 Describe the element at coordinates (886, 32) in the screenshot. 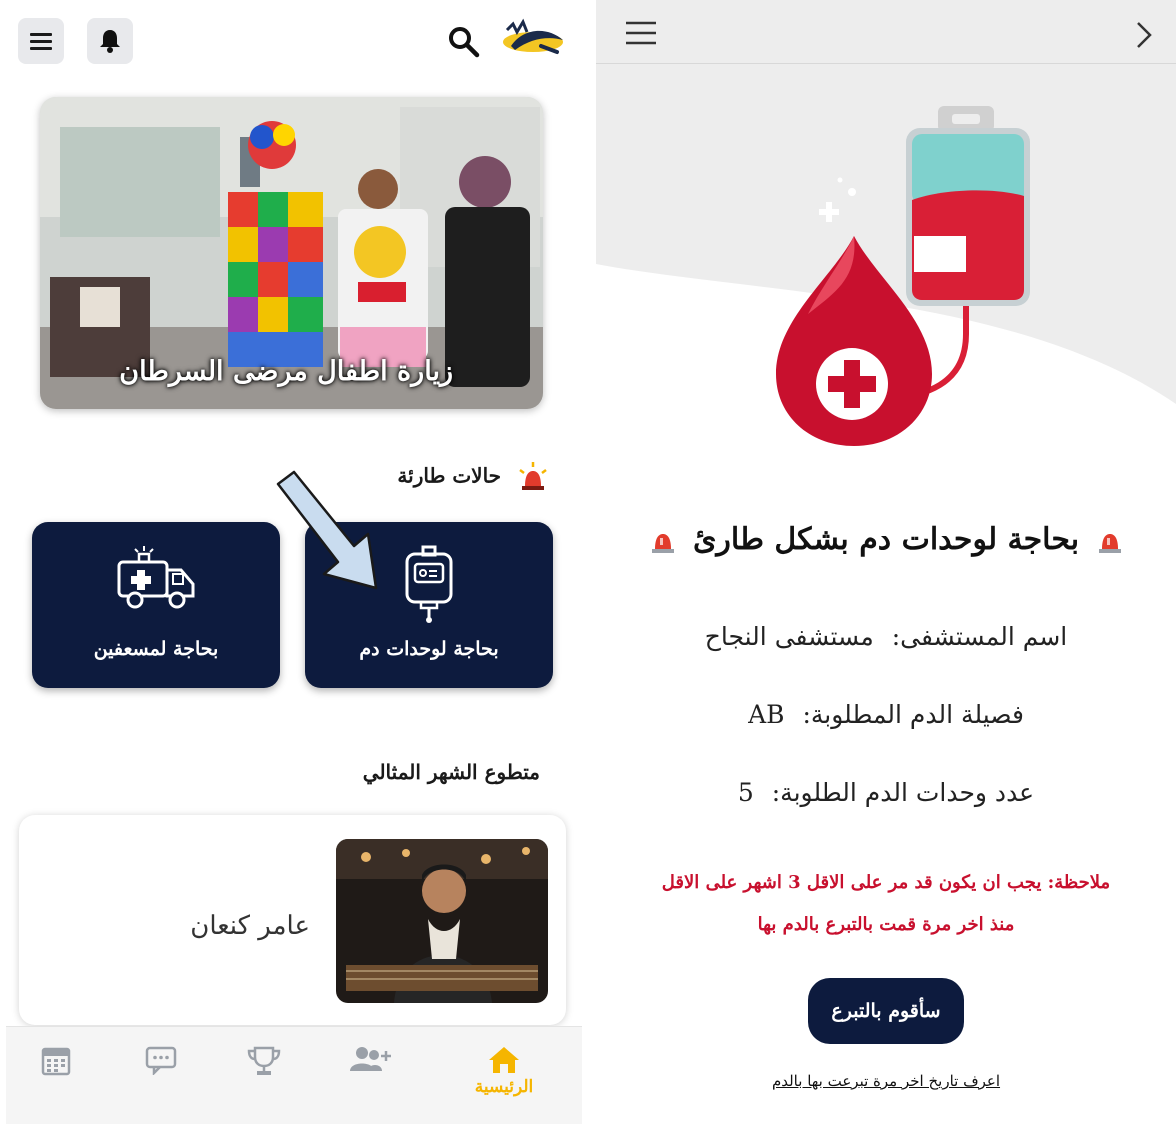

I see `top-bar` at that location.